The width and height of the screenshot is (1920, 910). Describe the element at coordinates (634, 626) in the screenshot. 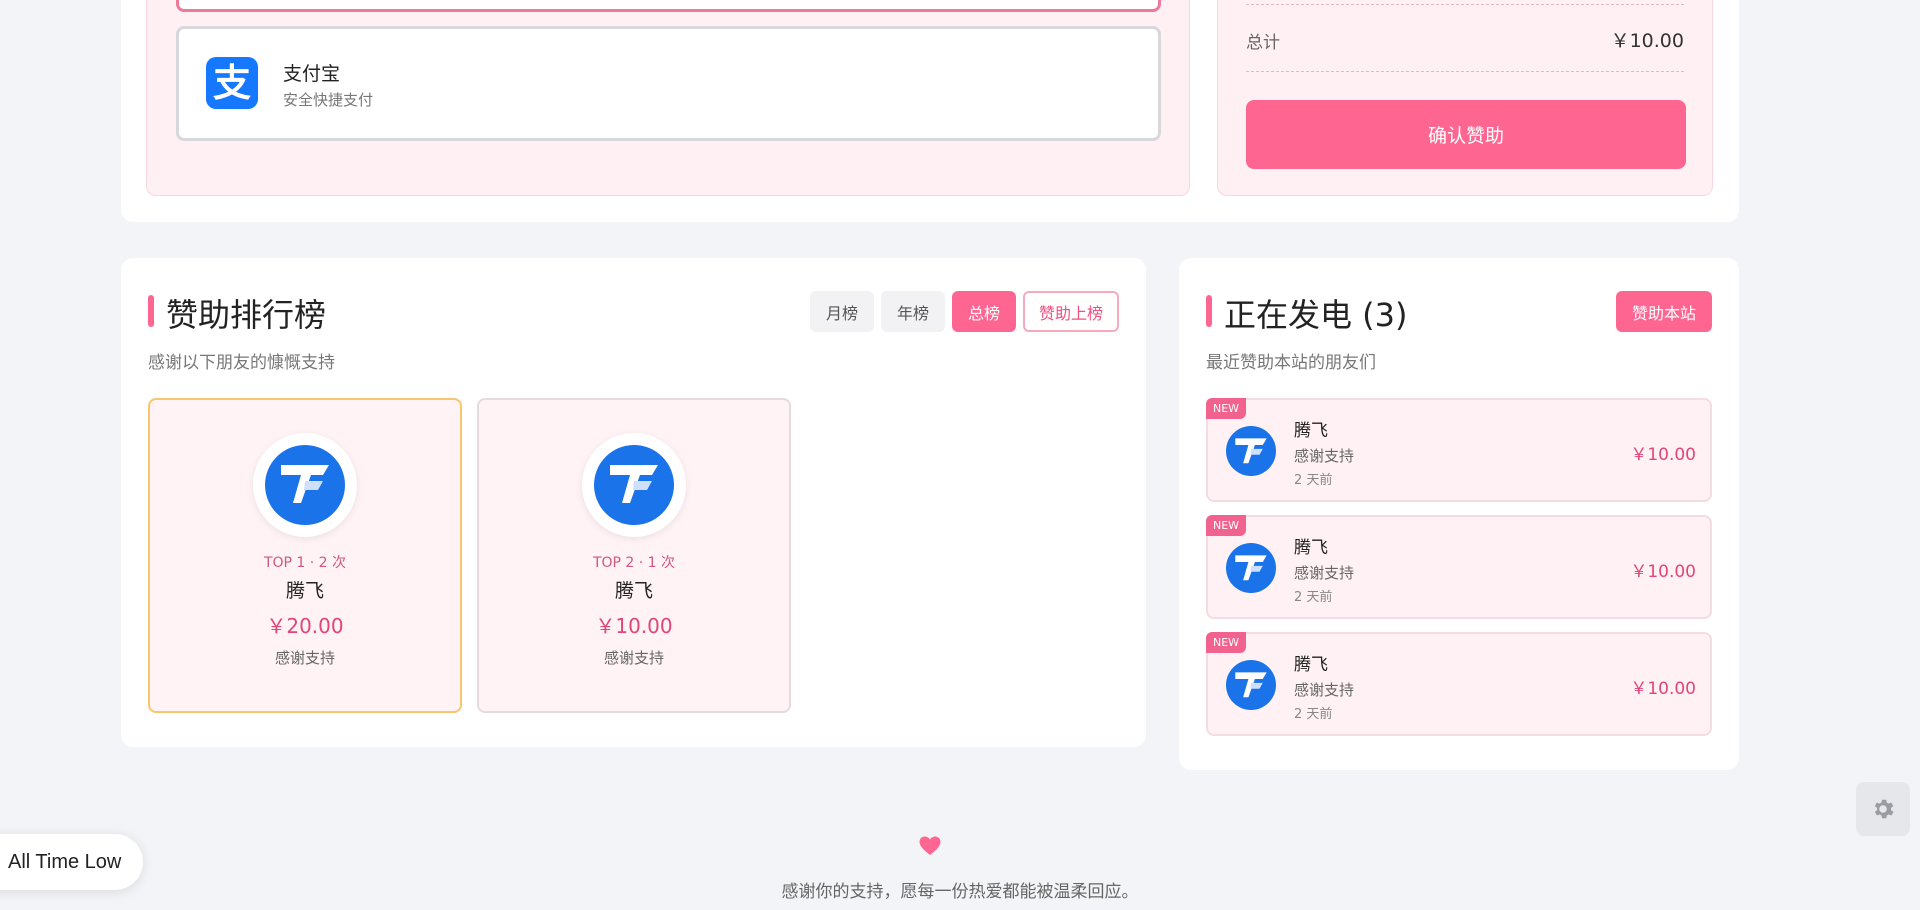

I see `rank-amount: ￥10.00` at that location.